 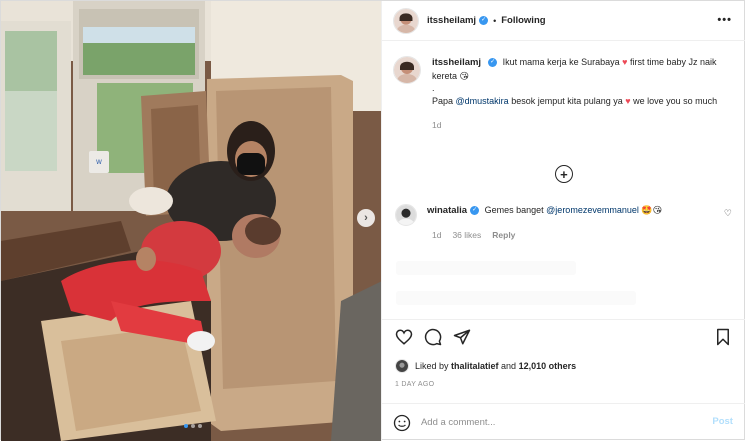 I want to click on paper-plane-graphic, so click(x=462, y=337).